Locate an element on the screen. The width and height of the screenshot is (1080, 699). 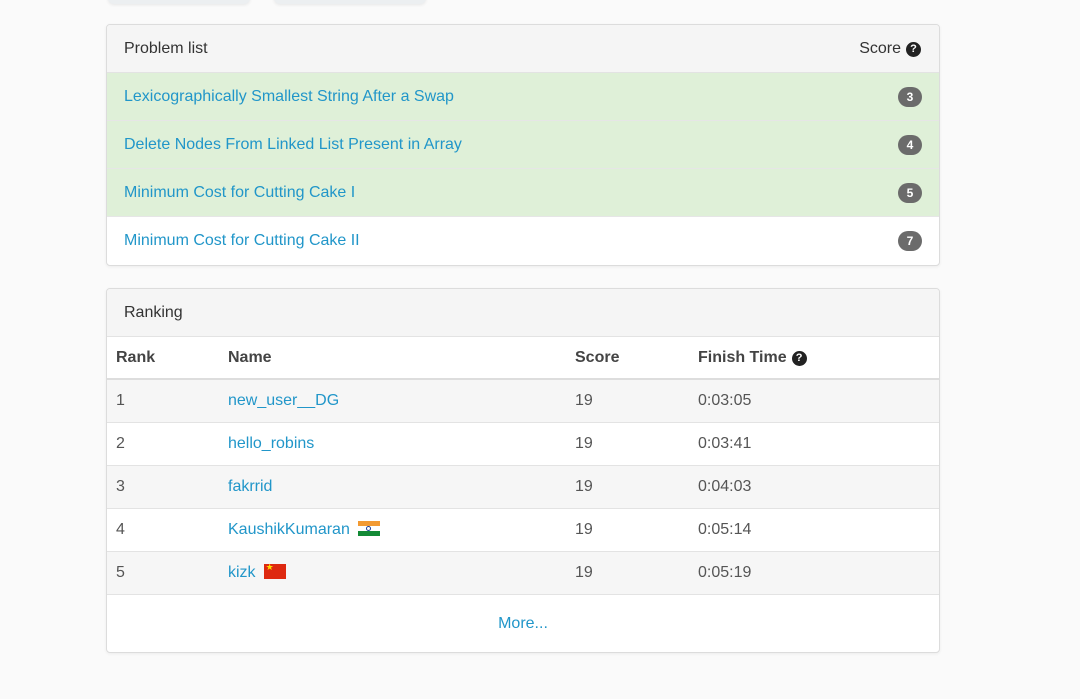
table-row: 2 hello_robins 19 0:03:41 is located at coordinates (523, 443).